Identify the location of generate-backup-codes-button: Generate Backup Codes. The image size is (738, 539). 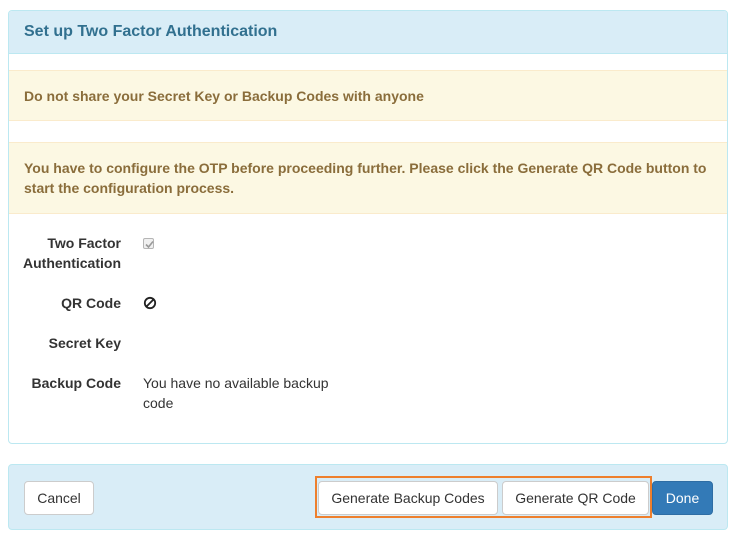
(408, 498).